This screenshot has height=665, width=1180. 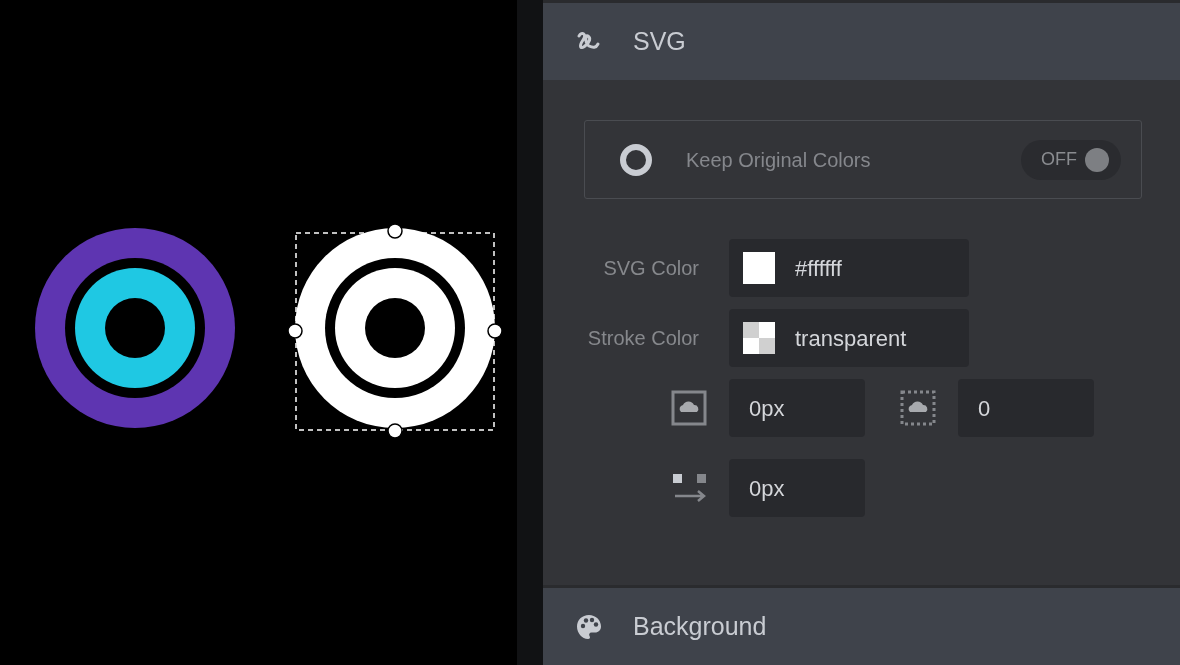 I want to click on stroke-width-field: 0px, so click(x=797, y=408).